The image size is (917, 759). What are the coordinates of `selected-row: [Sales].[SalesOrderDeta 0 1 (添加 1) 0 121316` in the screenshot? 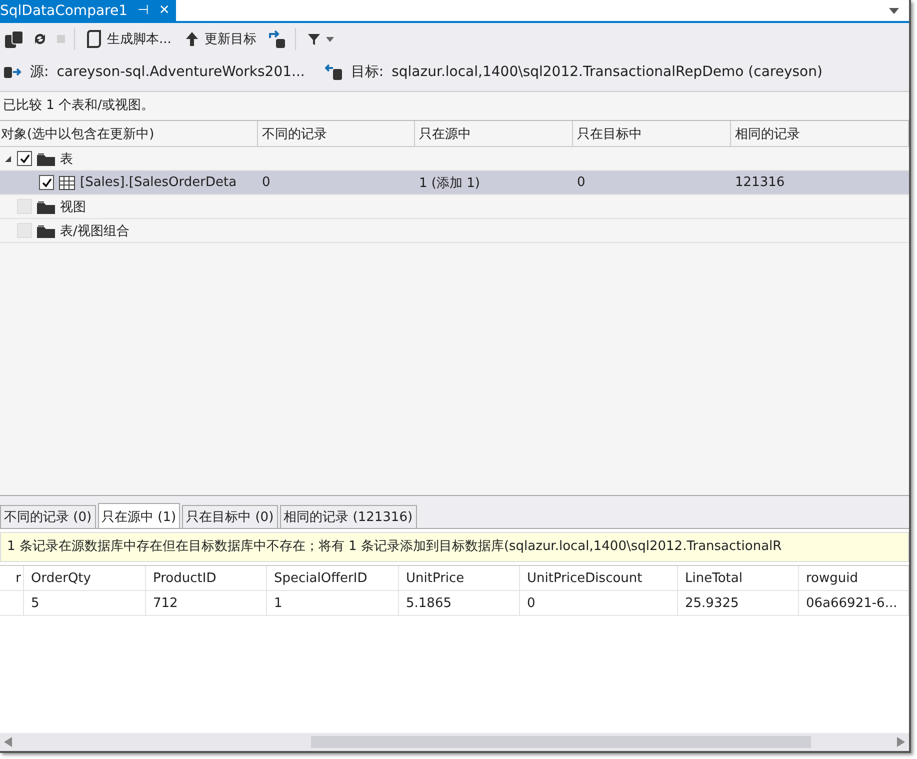 It's located at (454, 183).